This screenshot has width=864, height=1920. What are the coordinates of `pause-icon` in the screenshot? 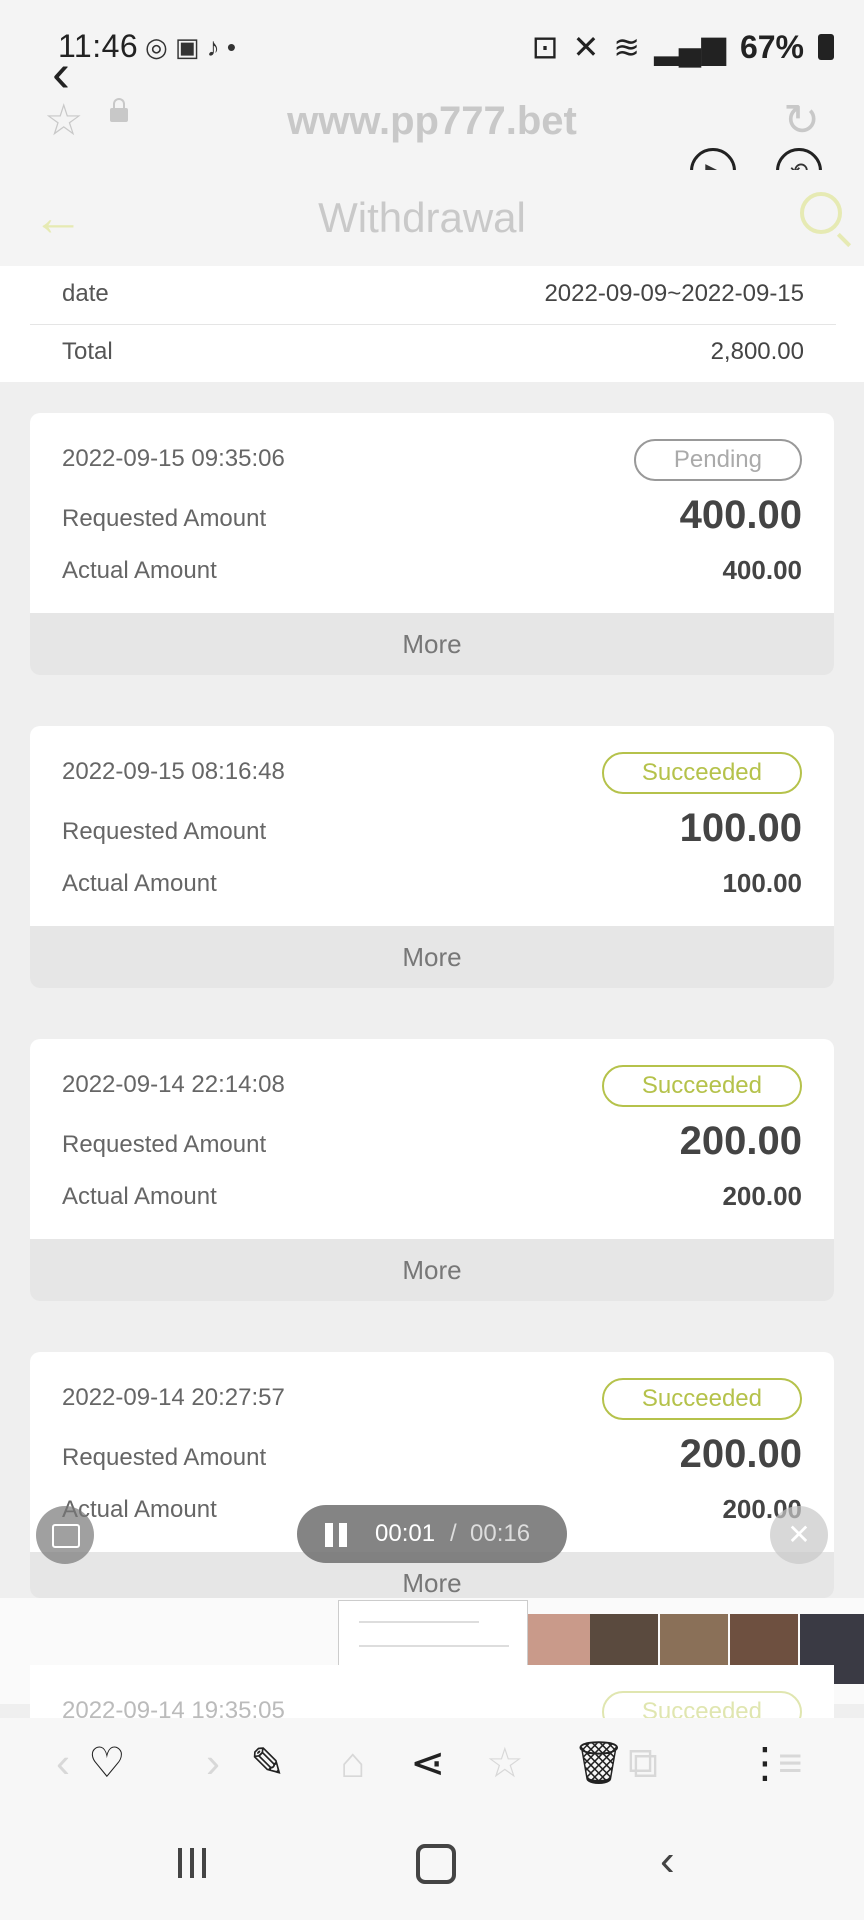 It's located at (336, 1535).